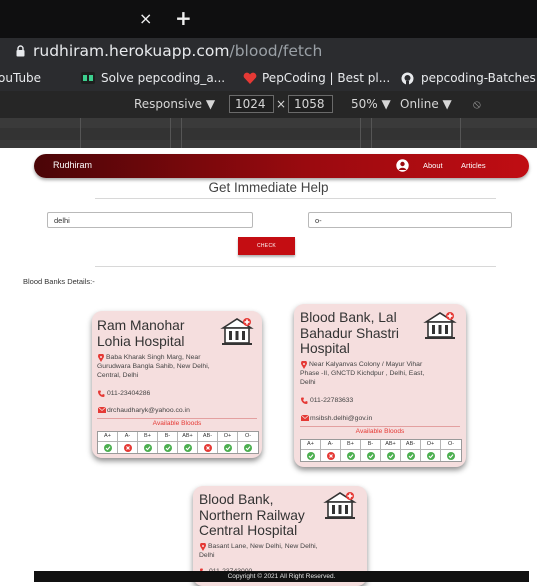  What do you see at coordinates (477, 104) in the screenshot?
I see `rotate-icon: ⦸` at bounding box center [477, 104].